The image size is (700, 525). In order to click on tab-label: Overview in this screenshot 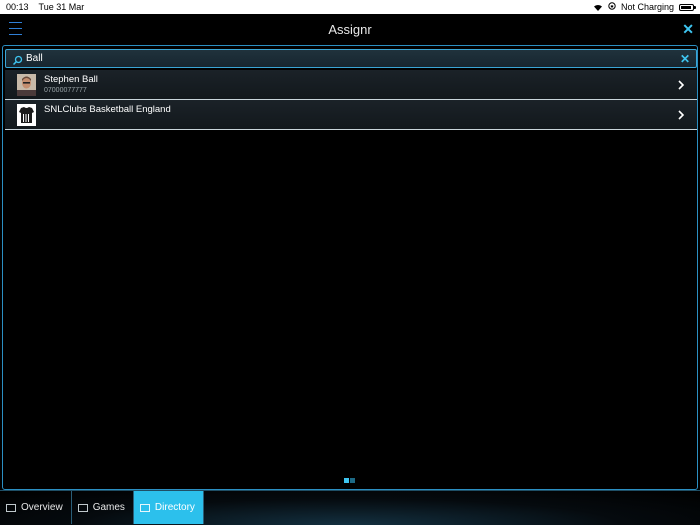, I will do `click(42, 507)`.